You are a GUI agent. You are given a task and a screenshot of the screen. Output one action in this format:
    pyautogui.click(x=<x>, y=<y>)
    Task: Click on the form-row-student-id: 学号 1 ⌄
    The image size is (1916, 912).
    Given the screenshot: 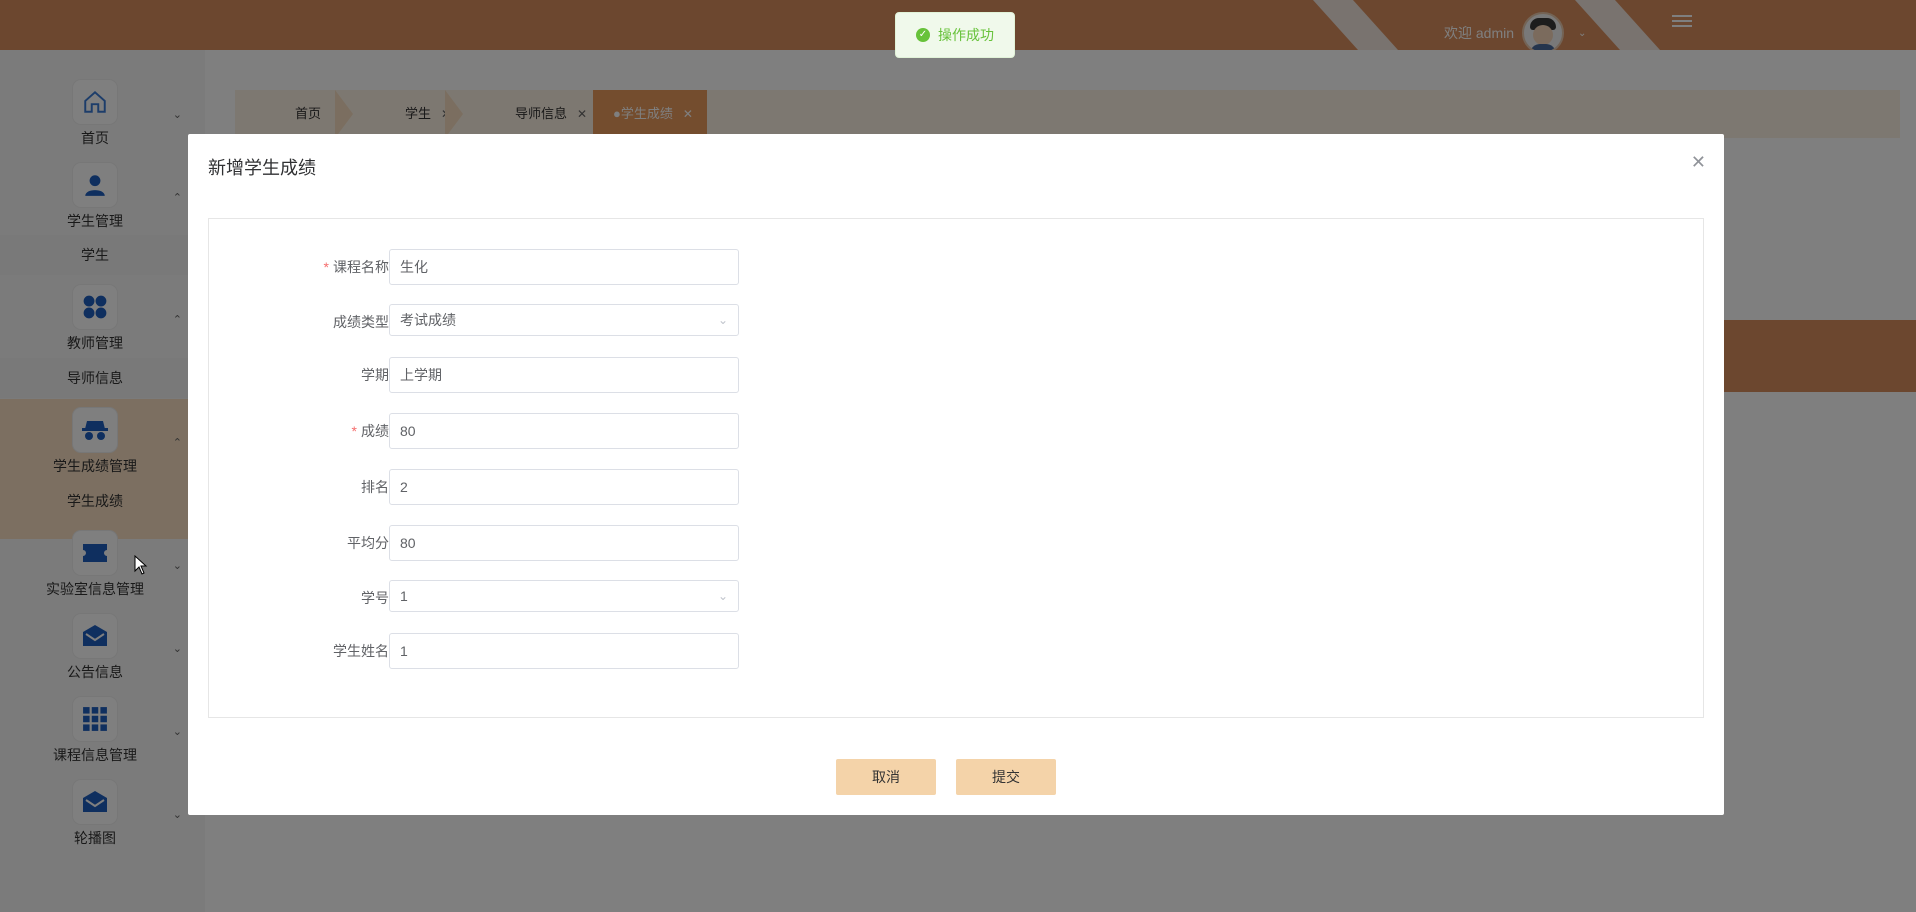 What is the action you would take?
    pyautogui.click(x=509, y=598)
    